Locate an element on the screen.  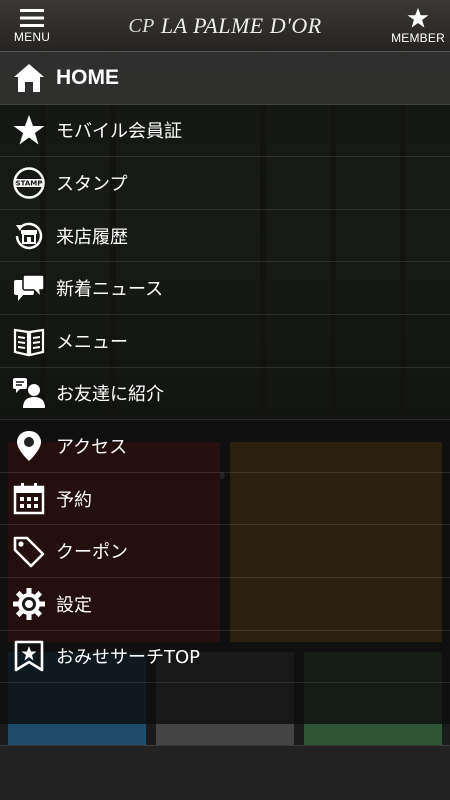
home-icon is located at coordinates (29, 78).